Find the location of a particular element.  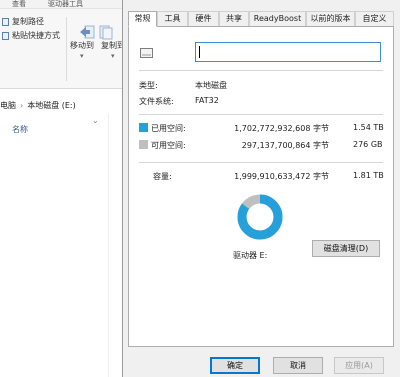

file-system-value: FAT32 is located at coordinates (207, 100).